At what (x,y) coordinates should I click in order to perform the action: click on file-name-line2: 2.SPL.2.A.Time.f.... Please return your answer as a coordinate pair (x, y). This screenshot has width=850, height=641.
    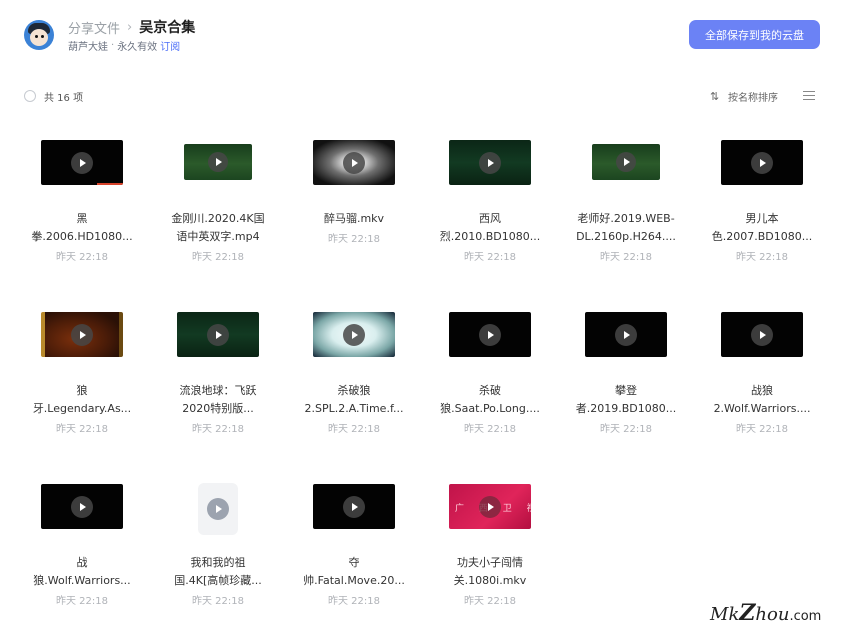
    Looking at the image, I should click on (354, 408).